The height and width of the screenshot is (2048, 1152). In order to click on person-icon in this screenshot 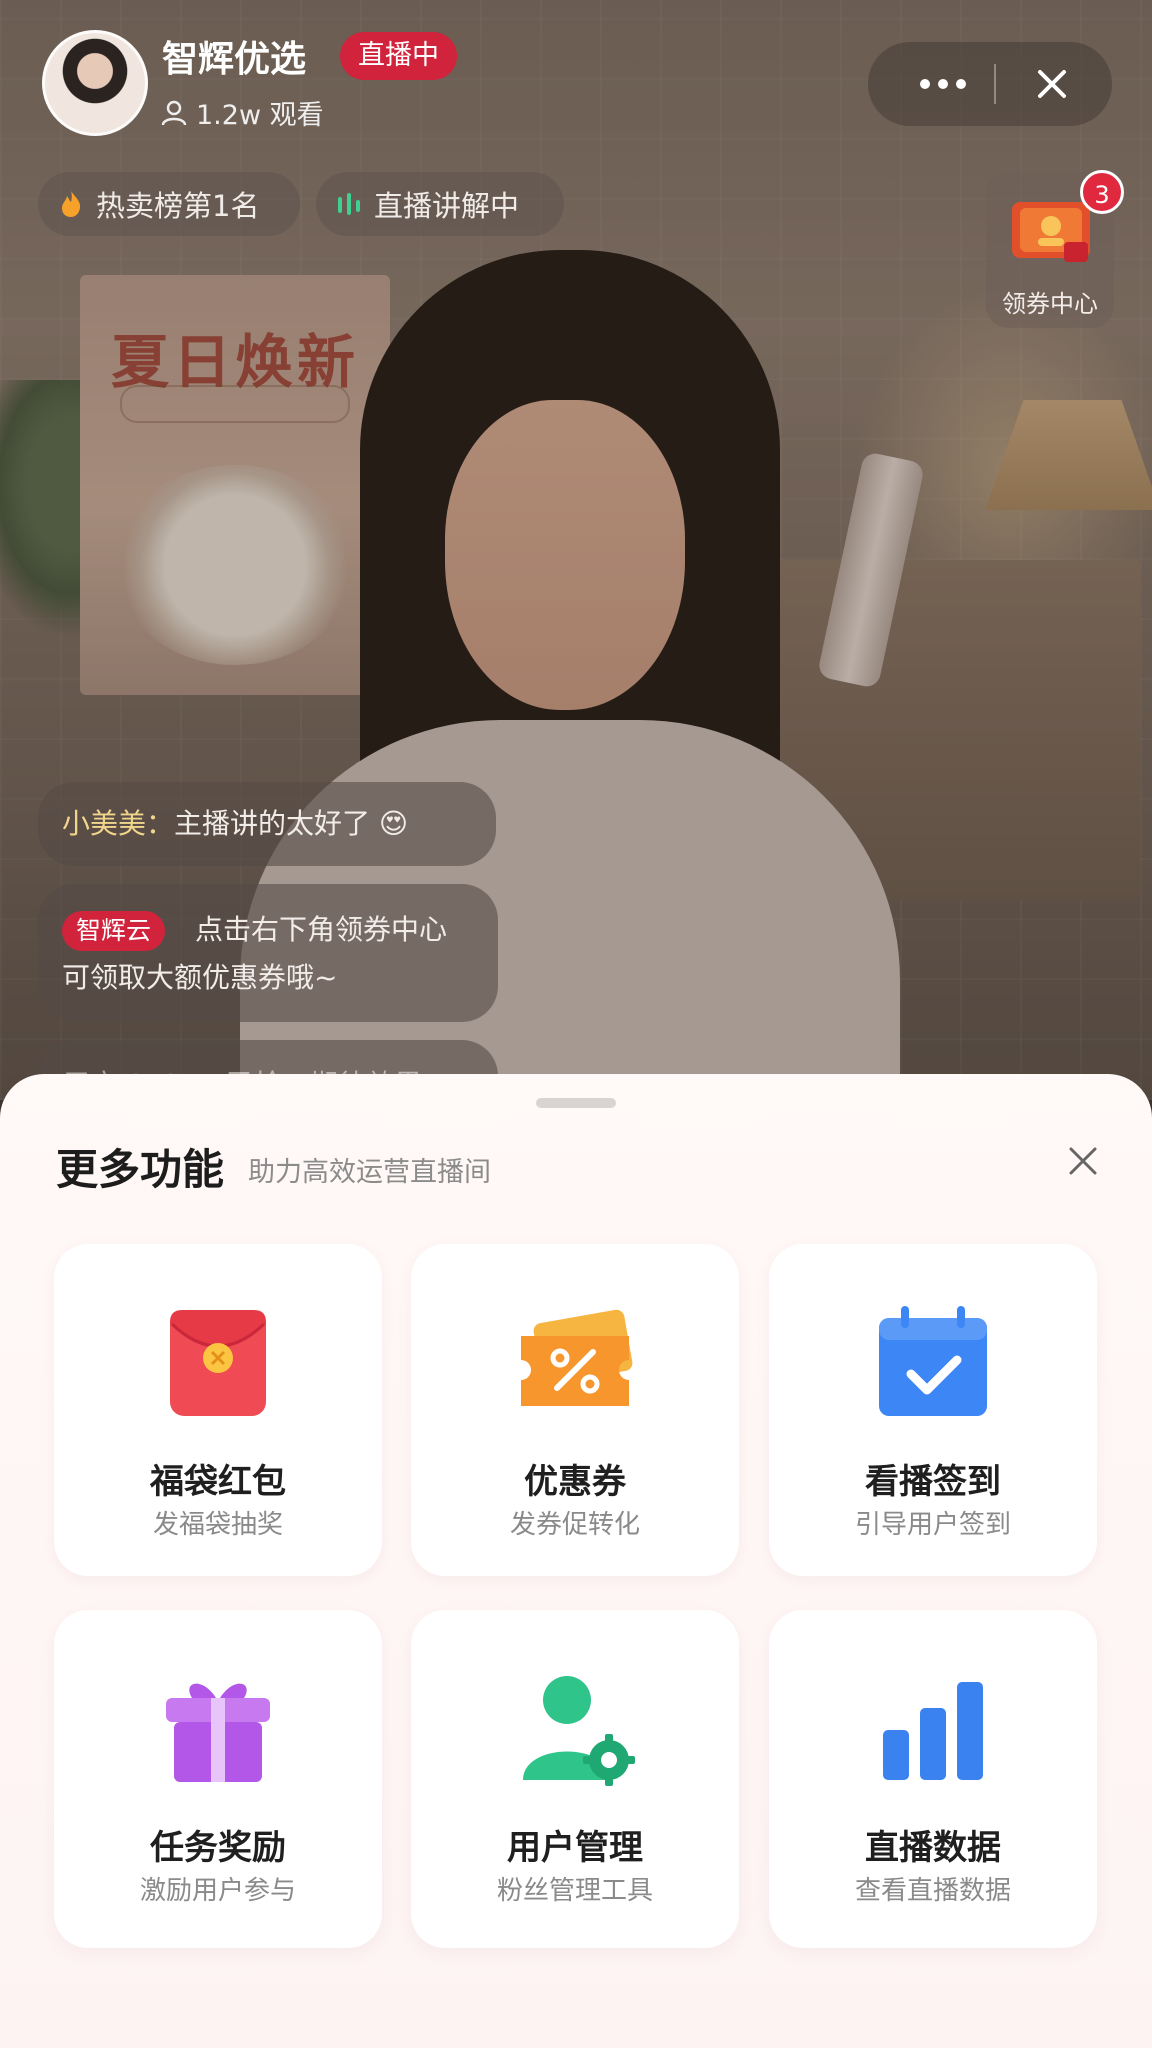, I will do `click(174, 112)`.